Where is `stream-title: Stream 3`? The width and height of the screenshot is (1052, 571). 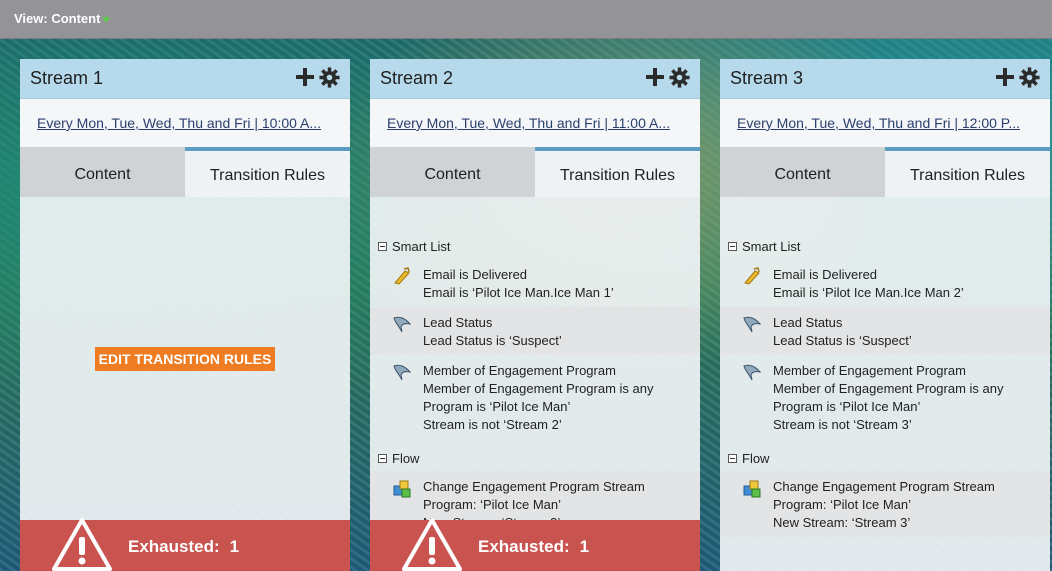
stream-title: Stream 3 is located at coordinates (767, 78).